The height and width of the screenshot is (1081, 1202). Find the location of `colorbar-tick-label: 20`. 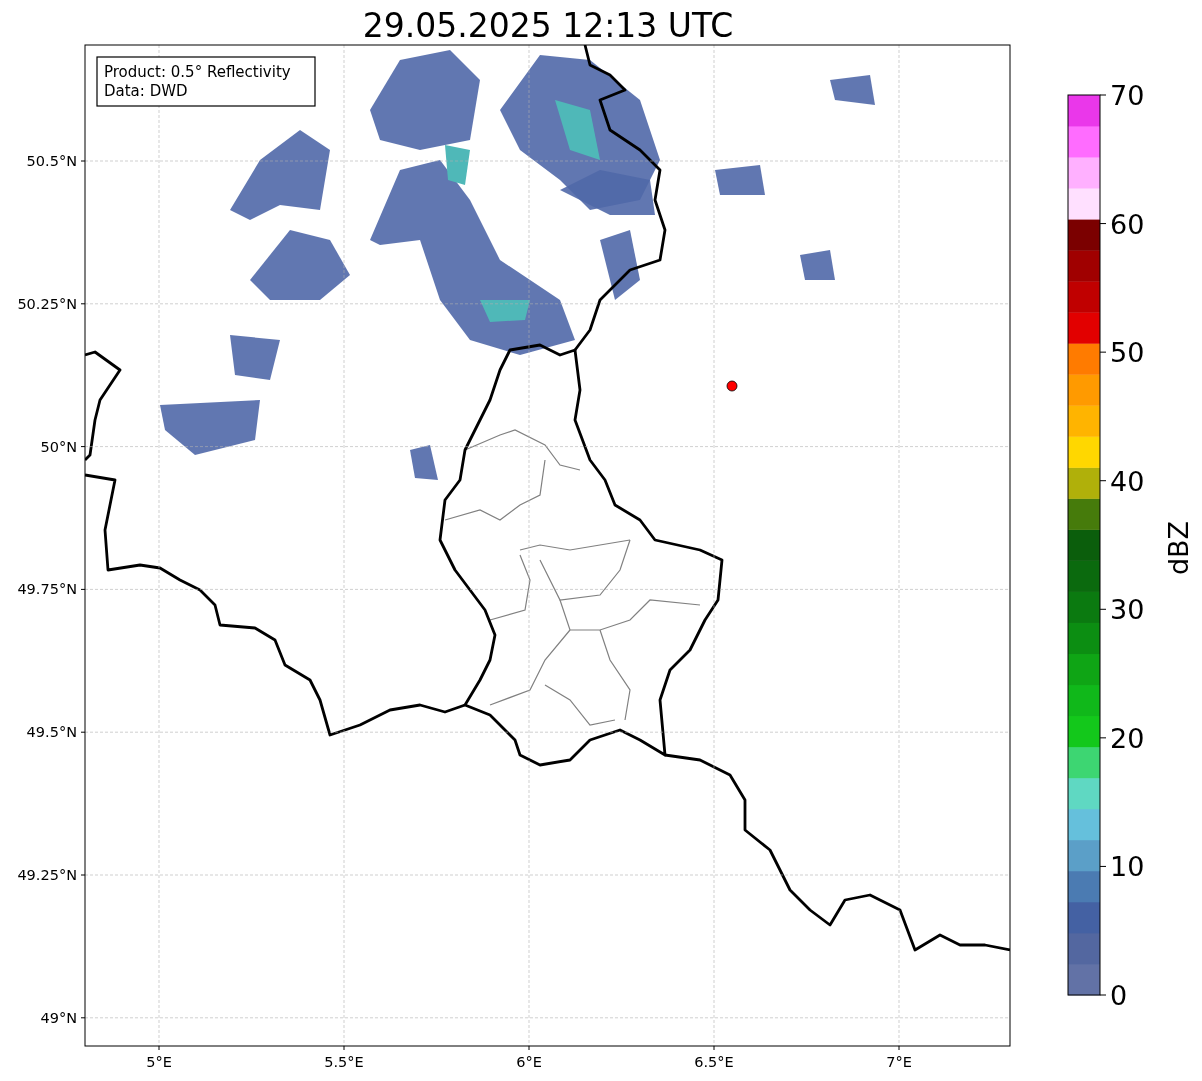

colorbar-tick-label: 20 is located at coordinates (1127, 738).